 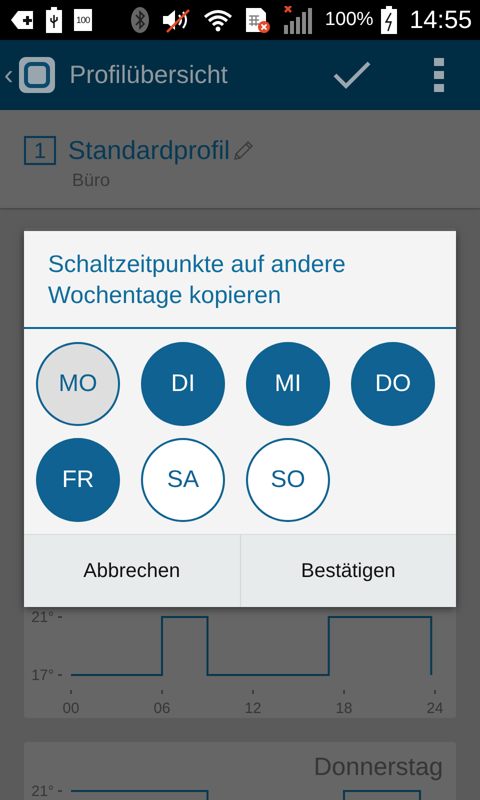 What do you see at coordinates (149, 150) in the screenshot?
I see `profile-name: Standardprofil` at bounding box center [149, 150].